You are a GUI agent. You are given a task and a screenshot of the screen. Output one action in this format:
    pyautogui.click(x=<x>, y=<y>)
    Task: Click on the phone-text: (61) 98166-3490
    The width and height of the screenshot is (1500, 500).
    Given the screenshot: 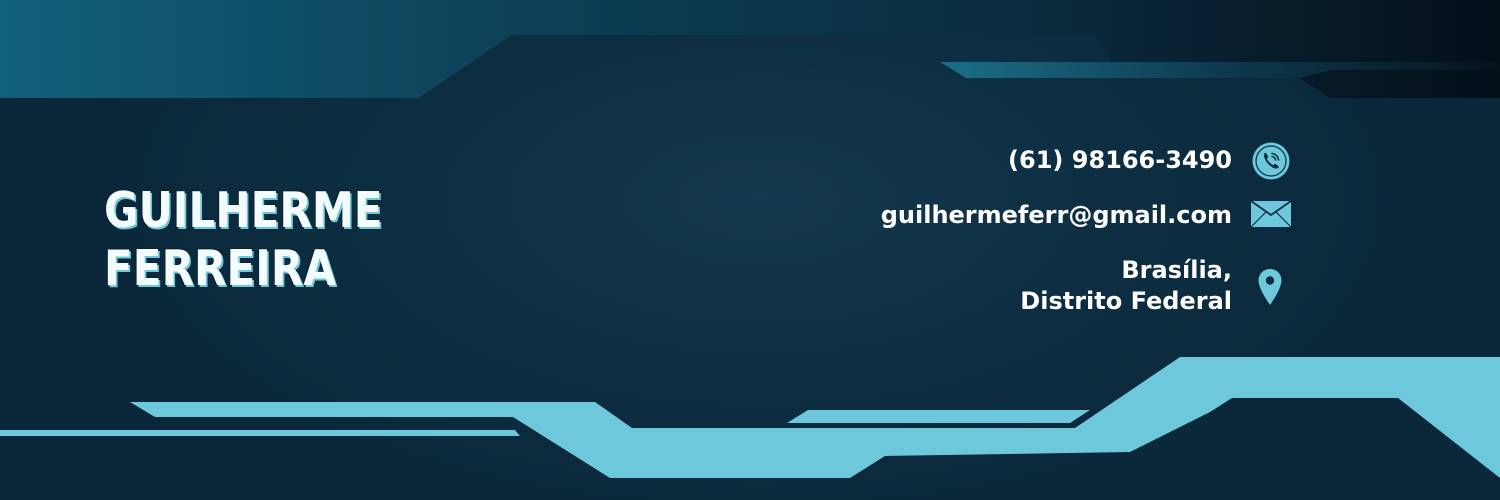 What is the action you would take?
    pyautogui.click(x=1120, y=160)
    